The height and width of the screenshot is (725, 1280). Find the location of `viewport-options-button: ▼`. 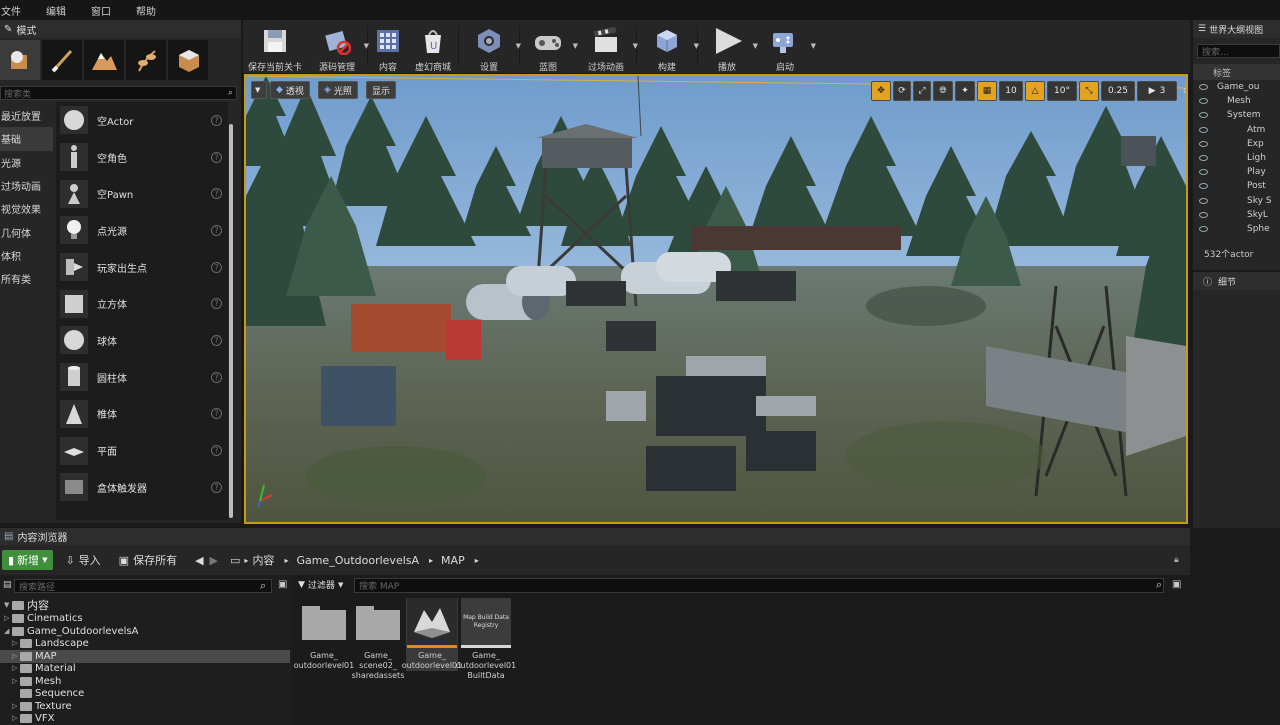

viewport-options-button: ▼ is located at coordinates (259, 90).